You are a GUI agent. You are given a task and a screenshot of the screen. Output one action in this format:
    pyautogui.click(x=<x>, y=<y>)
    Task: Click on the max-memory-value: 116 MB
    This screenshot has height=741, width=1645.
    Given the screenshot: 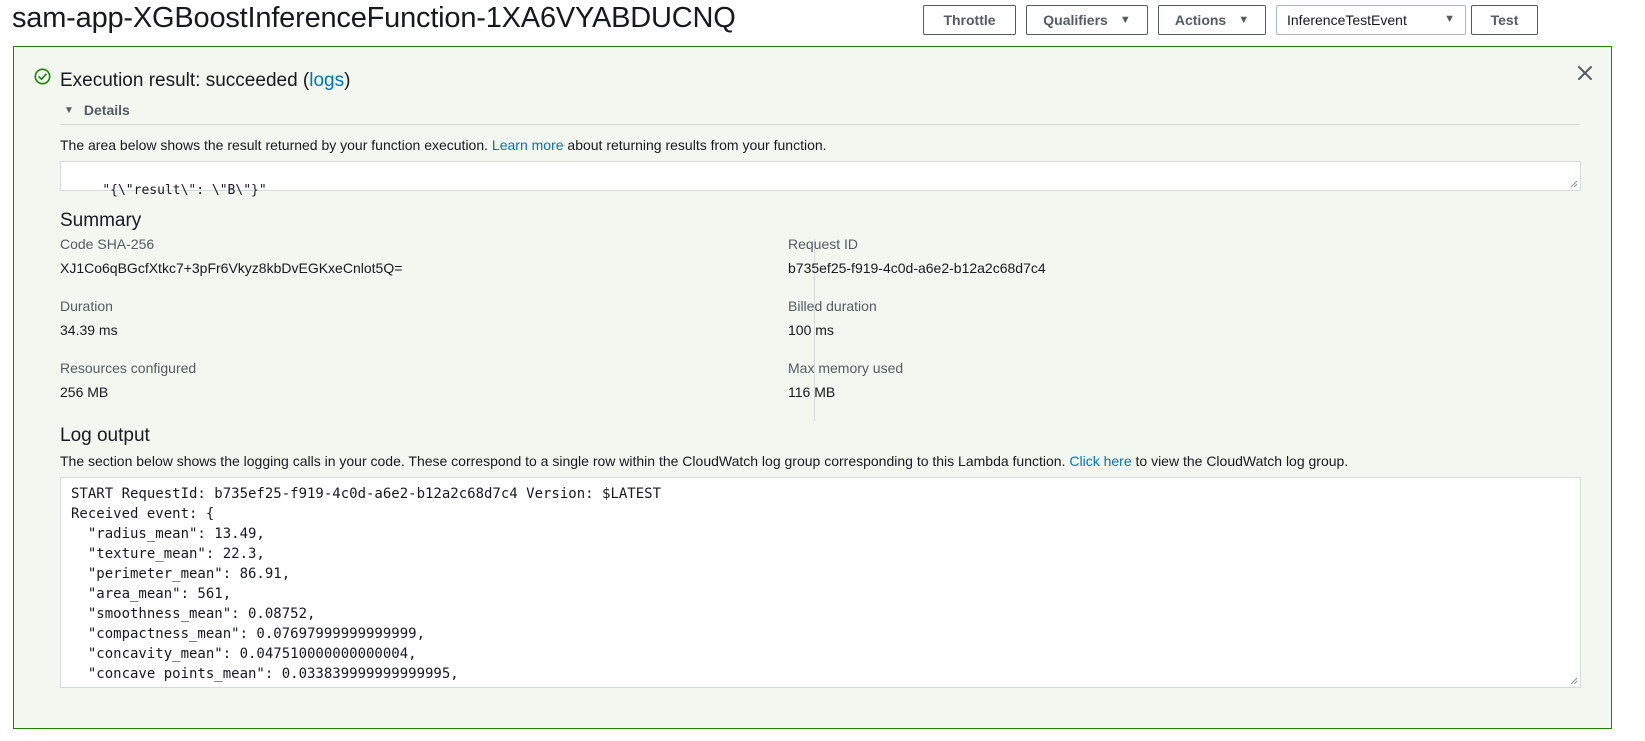 What is the action you would take?
    pyautogui.click(x=812, y=392)
    